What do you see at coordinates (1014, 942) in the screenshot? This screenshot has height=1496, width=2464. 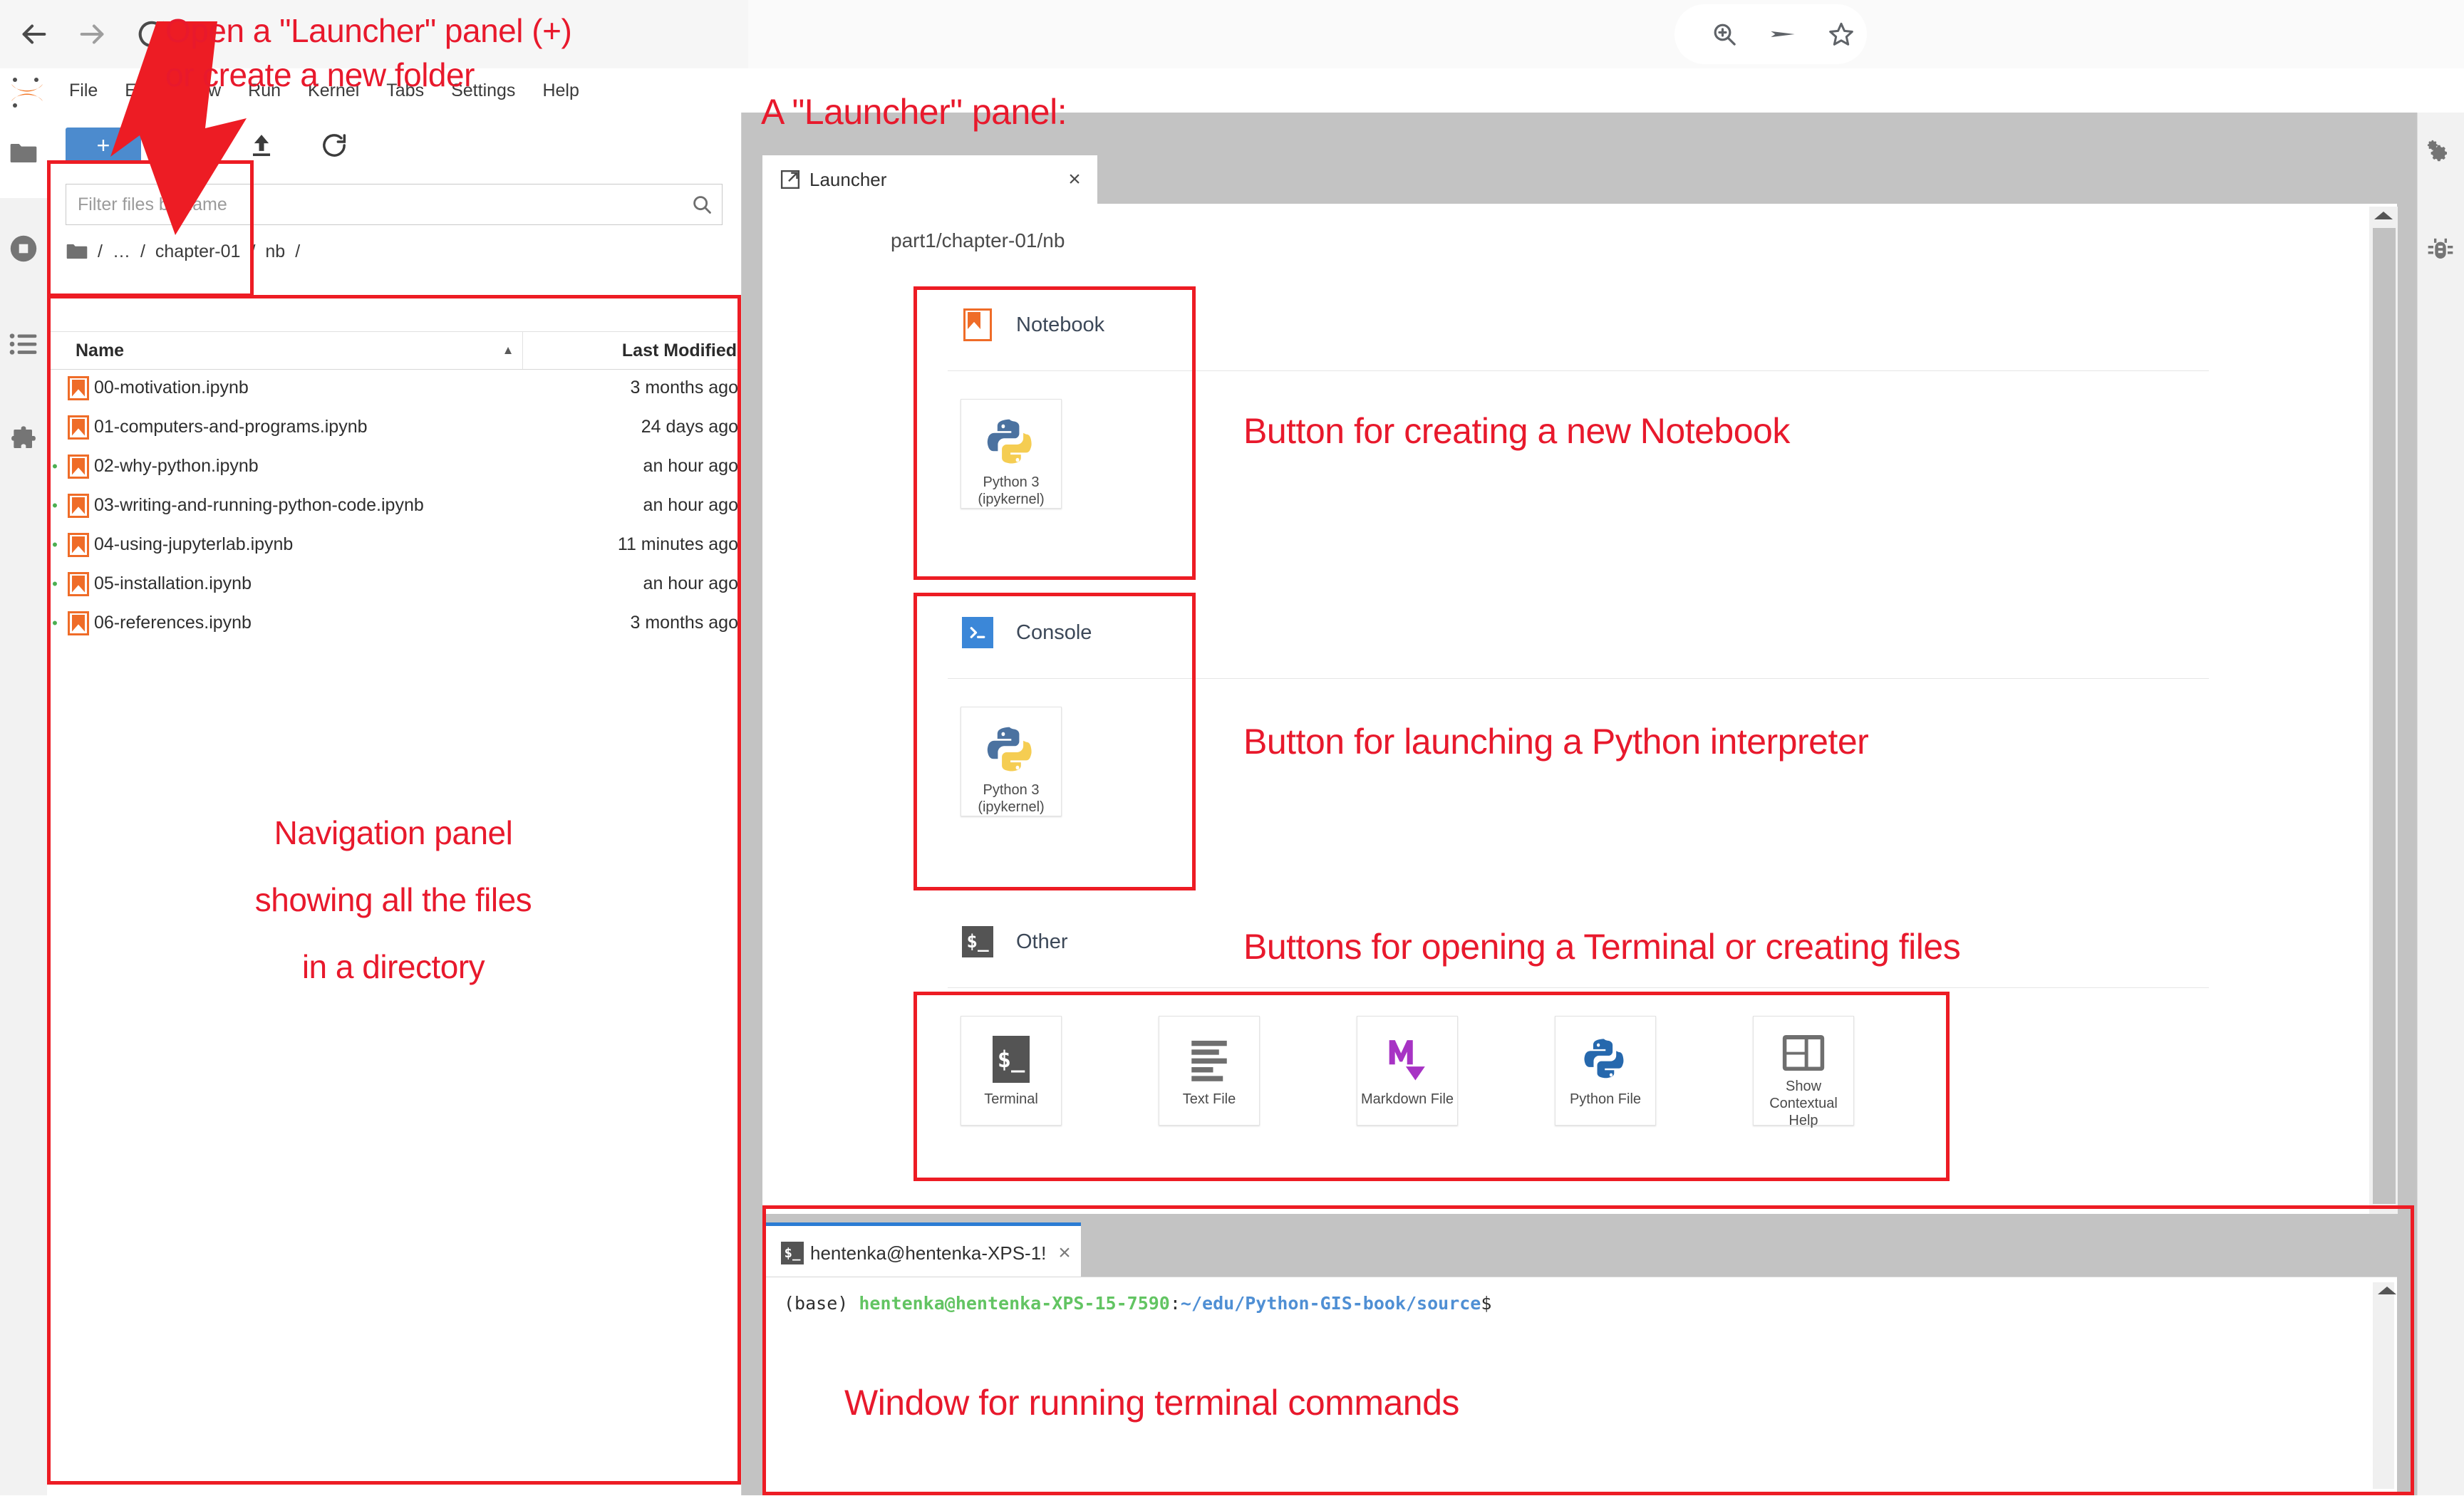 I see `launcher-section-other-header: $_ Other` at bounding box center [1014, 942].